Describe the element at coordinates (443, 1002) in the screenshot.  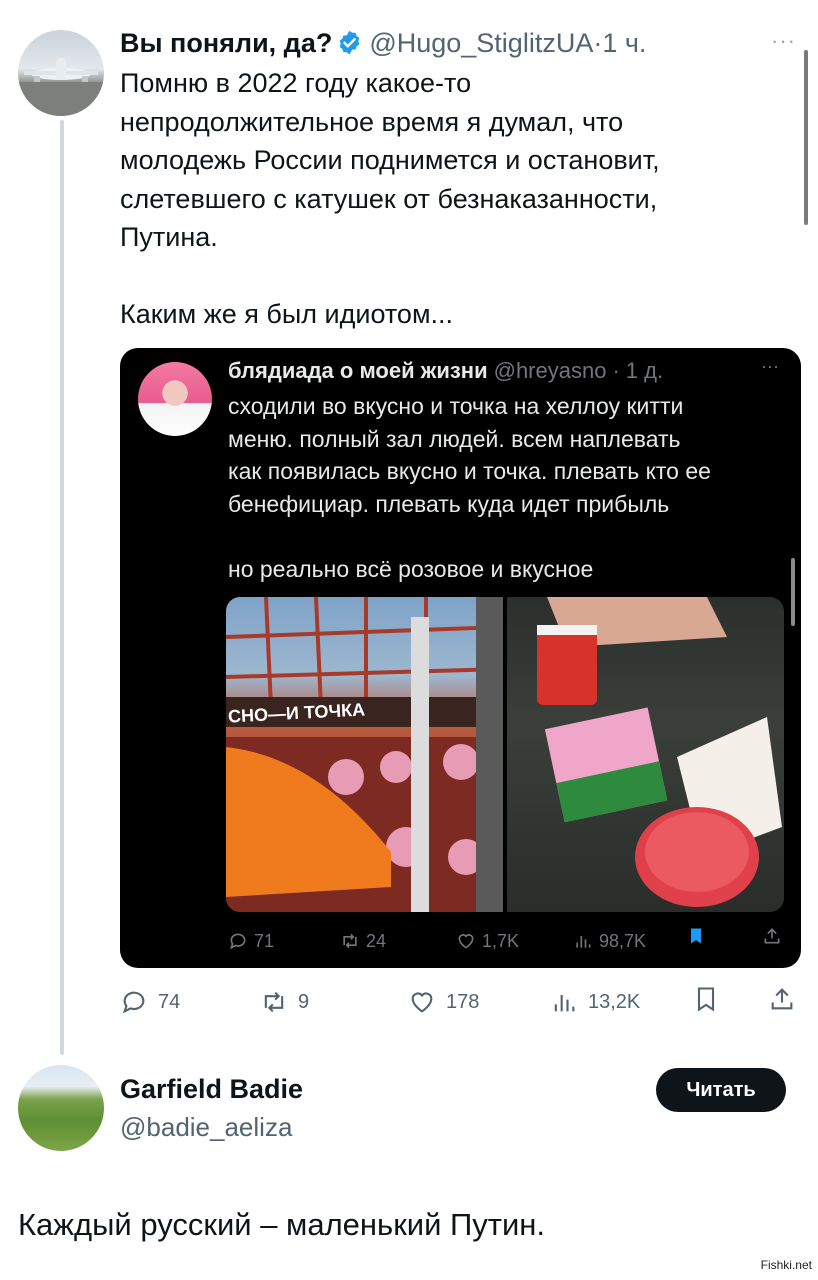
I see `like-button: 178` at that location.